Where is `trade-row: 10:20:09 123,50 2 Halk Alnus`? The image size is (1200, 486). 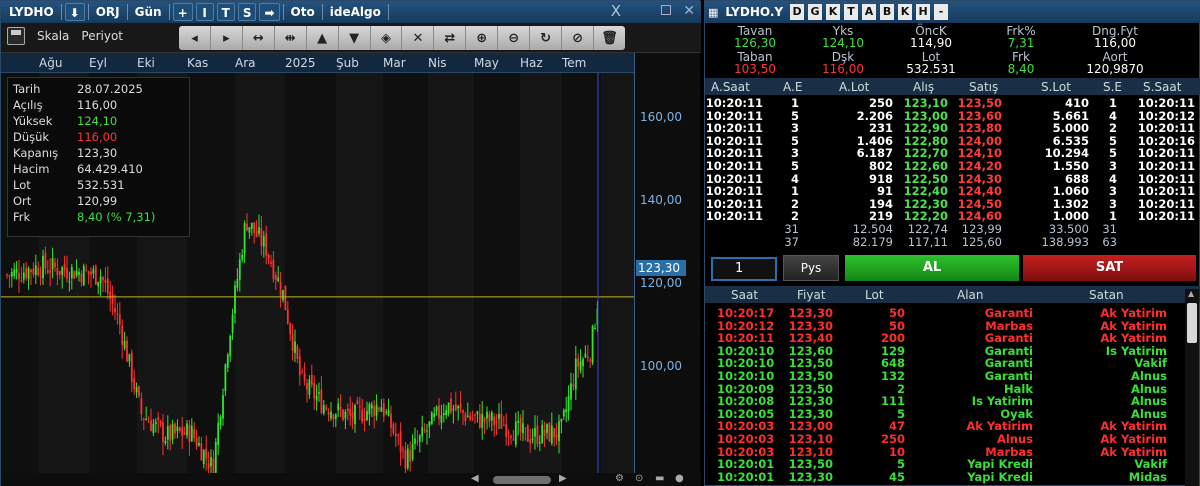 trade-row: 10:20:09 123,50 2 Halk Alnus is located at coordinates (944, 389).